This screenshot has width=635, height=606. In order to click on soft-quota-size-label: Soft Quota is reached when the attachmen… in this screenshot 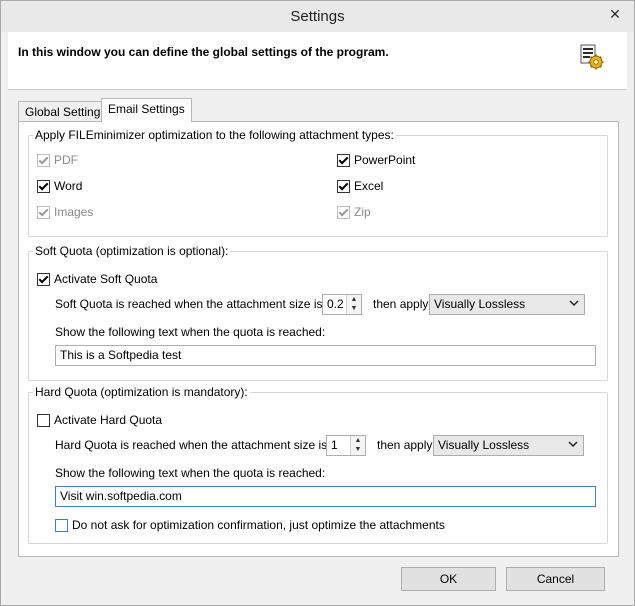, I will do `click(201, 304)`.